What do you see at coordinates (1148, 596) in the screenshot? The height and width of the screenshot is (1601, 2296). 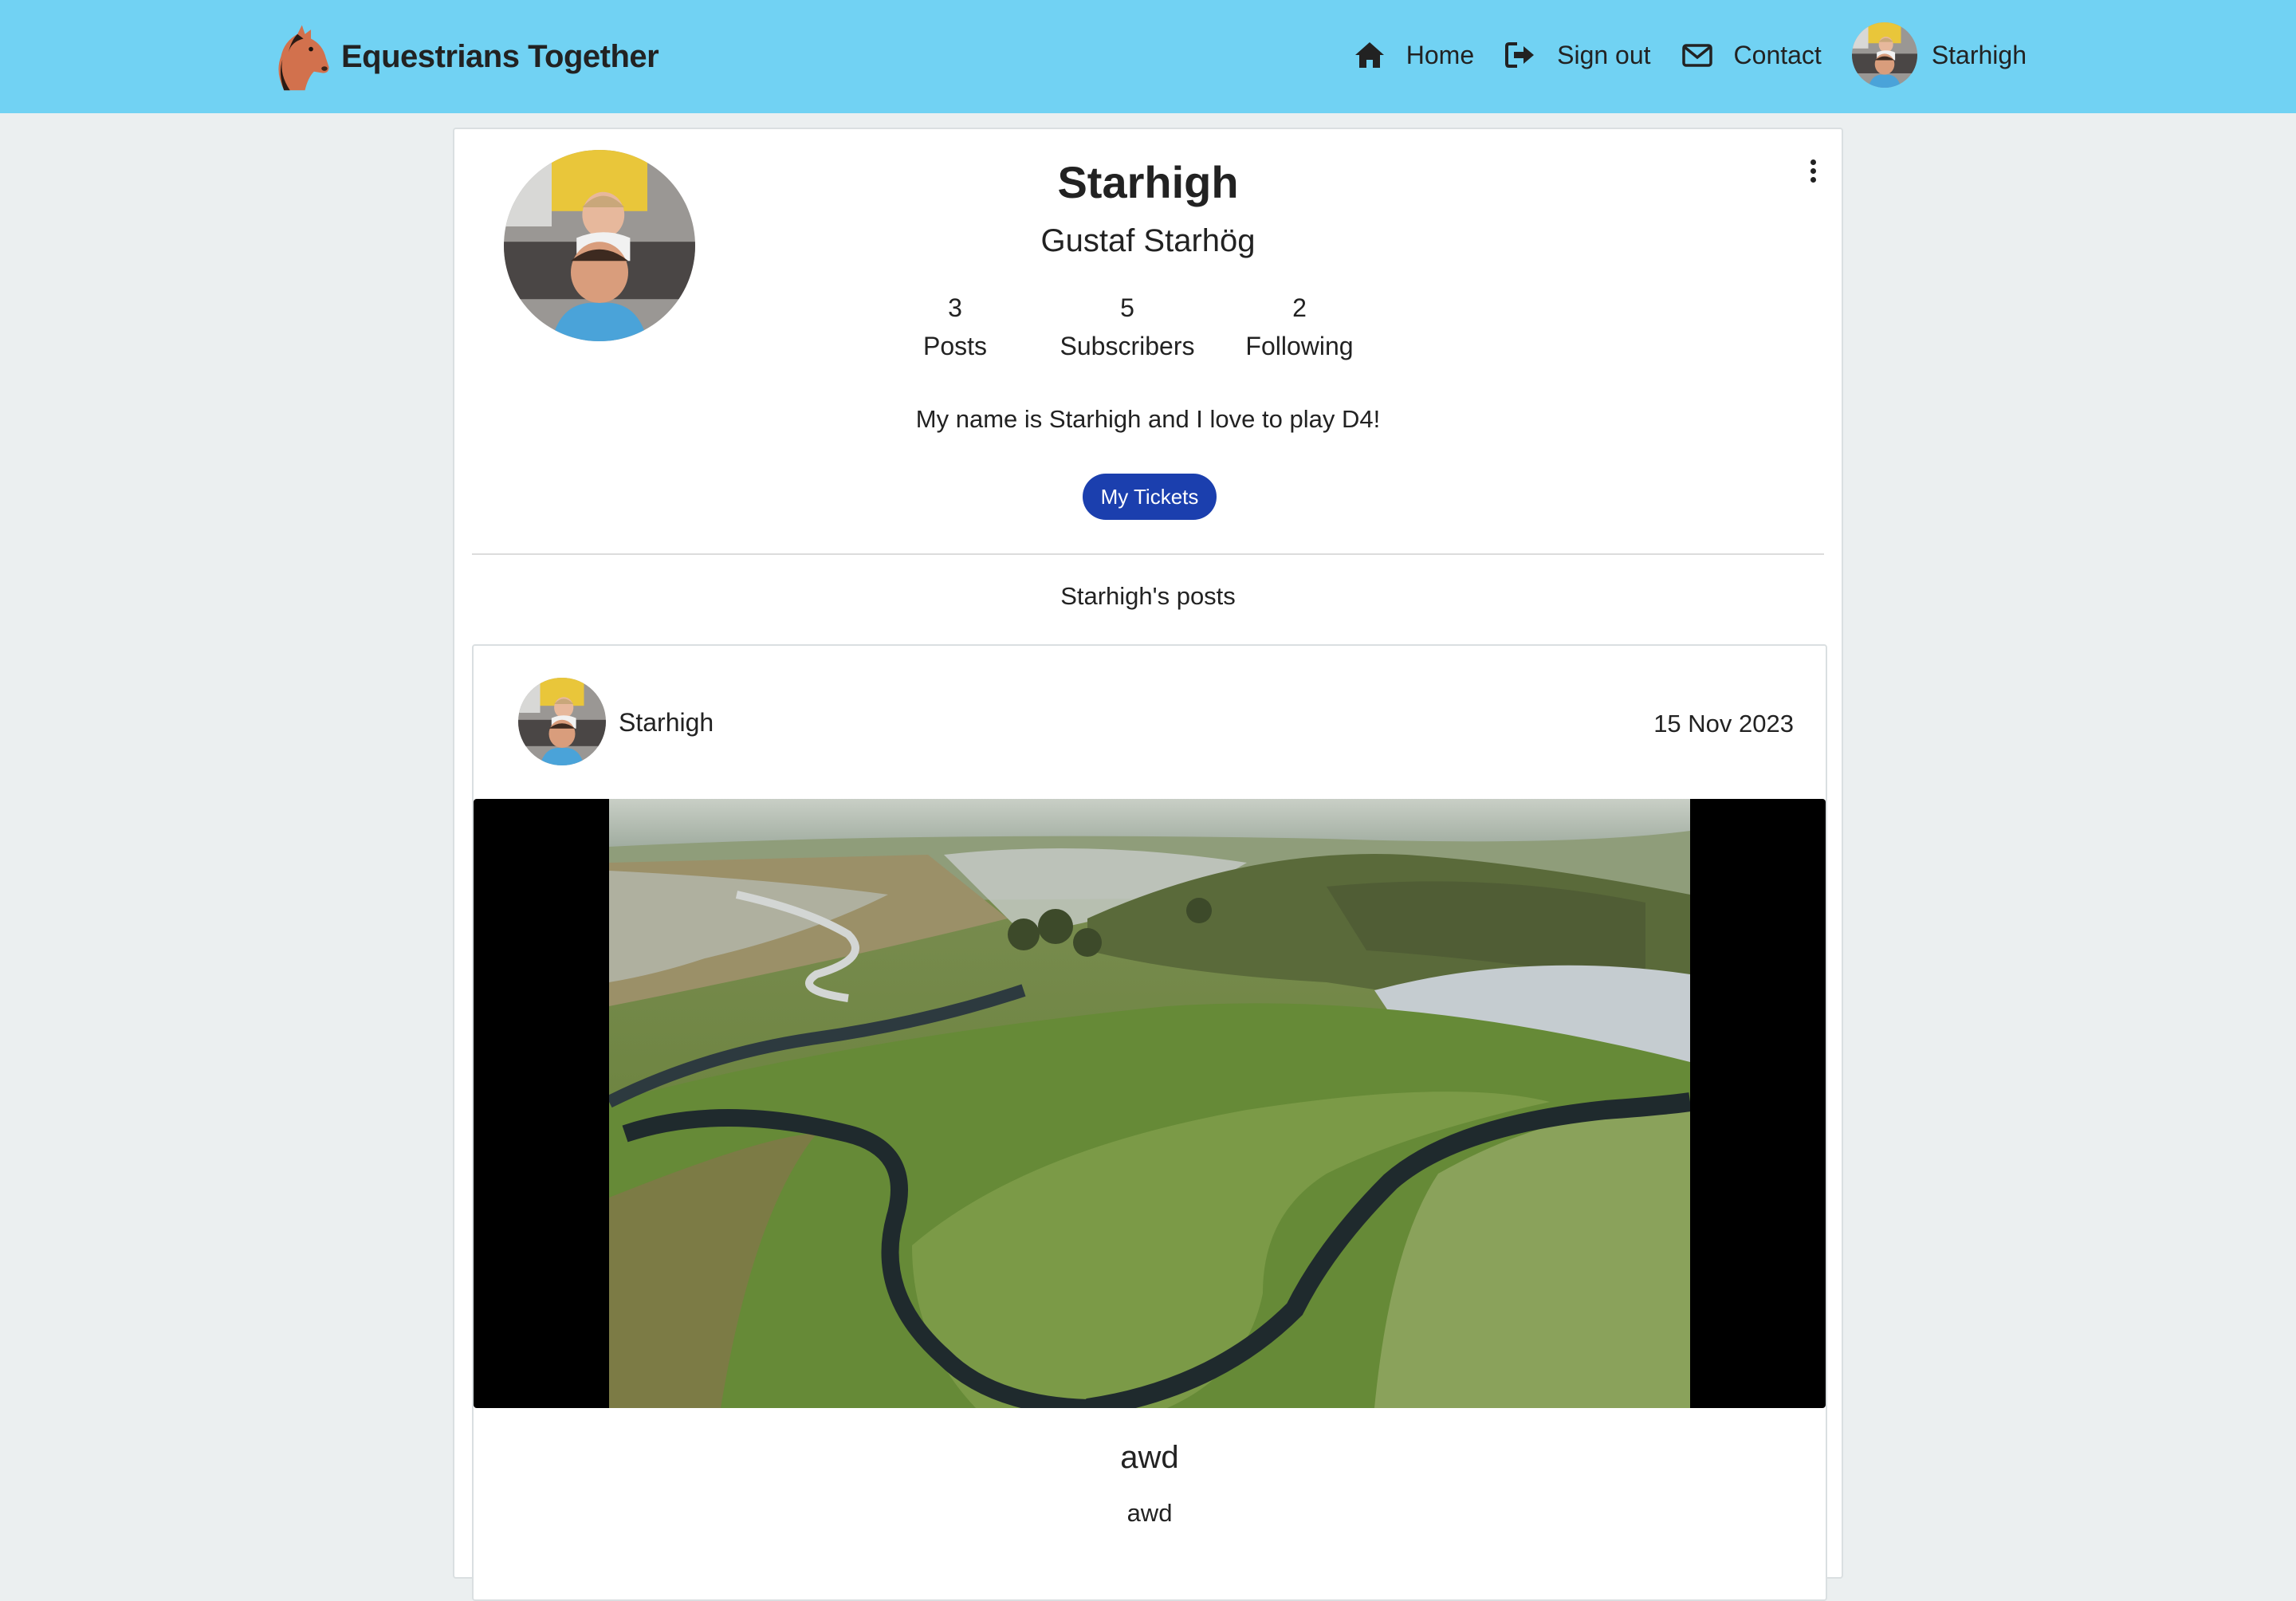 I see `posts-heading: Starhigh's posts` at bounding box center [1148, 596].